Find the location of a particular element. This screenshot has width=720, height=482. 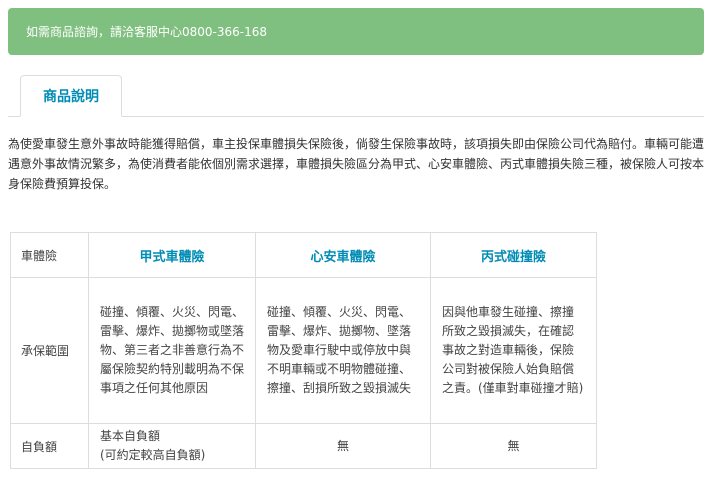

row-label-deductible: 自負額 is located at coordinates (49, 446).